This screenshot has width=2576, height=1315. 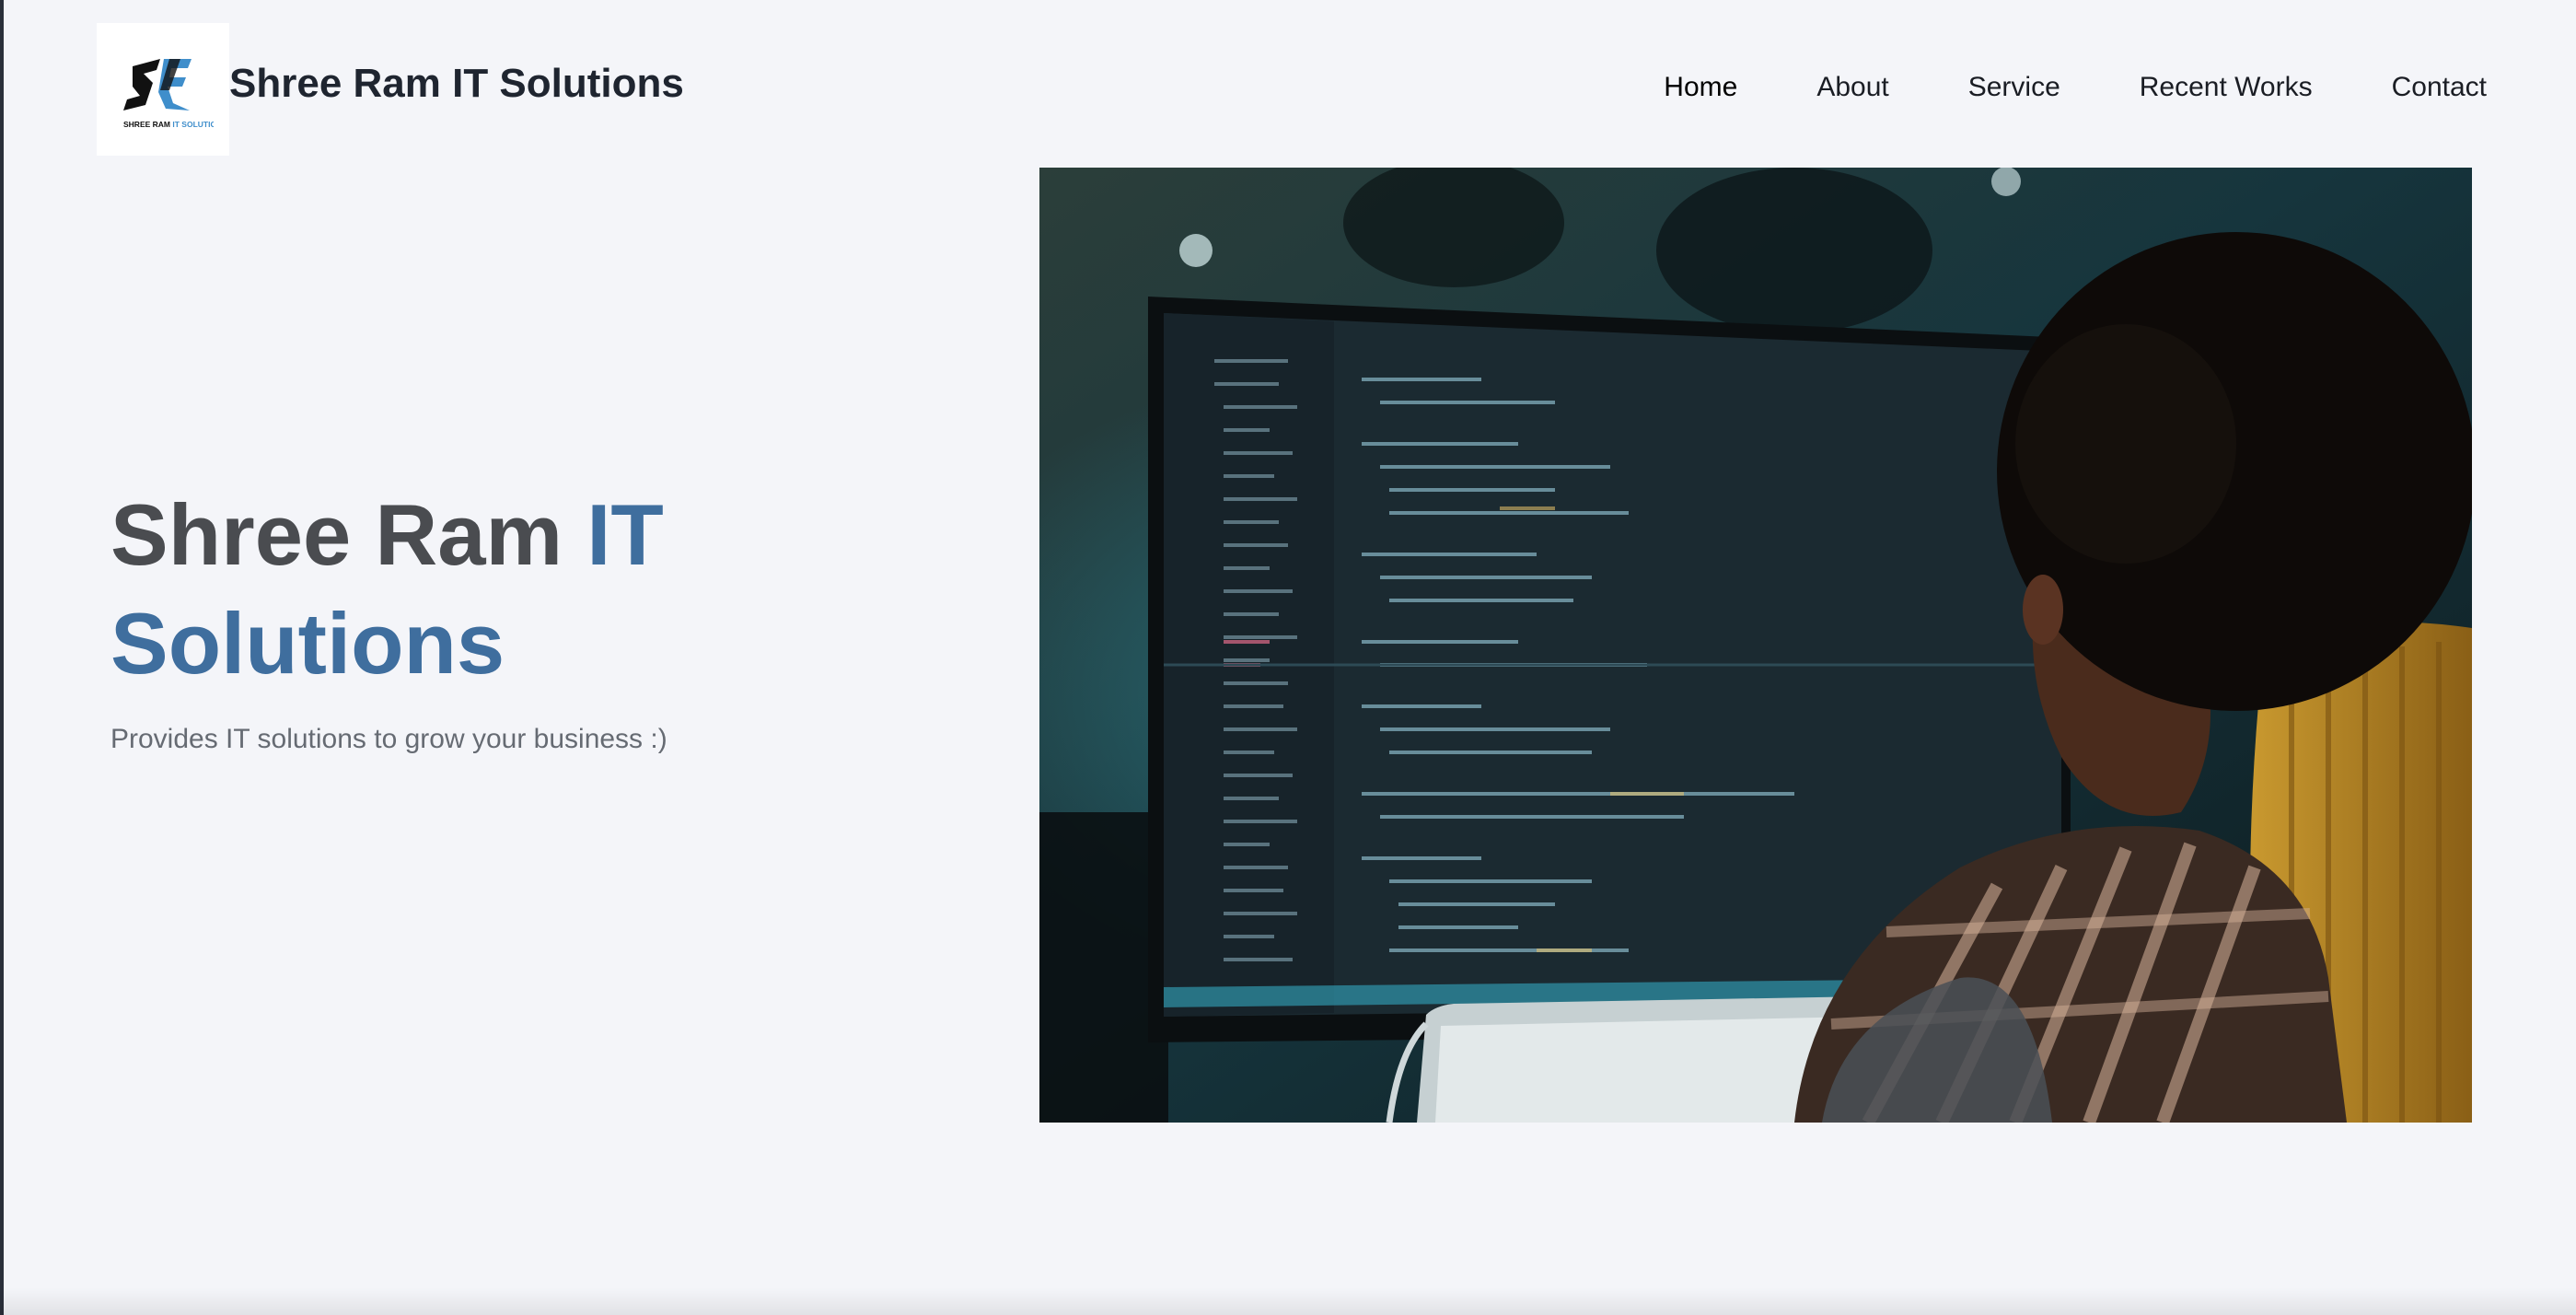 What do you see at coordinates (524, 589) in the screenshot?
I see `hero-title: Shree Ram IT Solutions` at bounding box center [524, 589].